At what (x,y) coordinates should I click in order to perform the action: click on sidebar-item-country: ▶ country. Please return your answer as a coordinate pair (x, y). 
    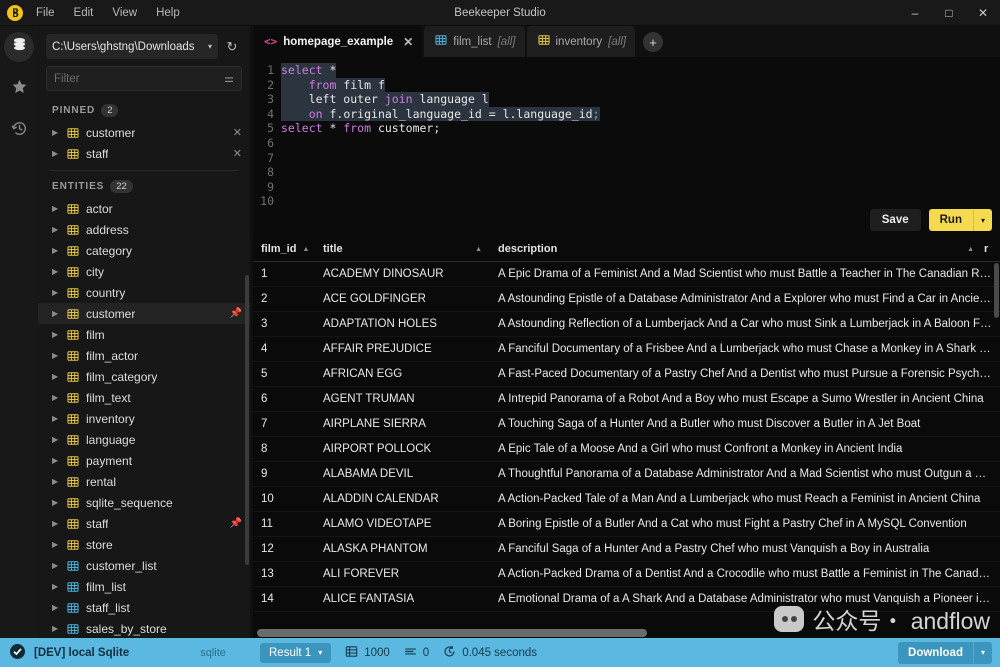
    Looking at the image, I should click on (144, 292).